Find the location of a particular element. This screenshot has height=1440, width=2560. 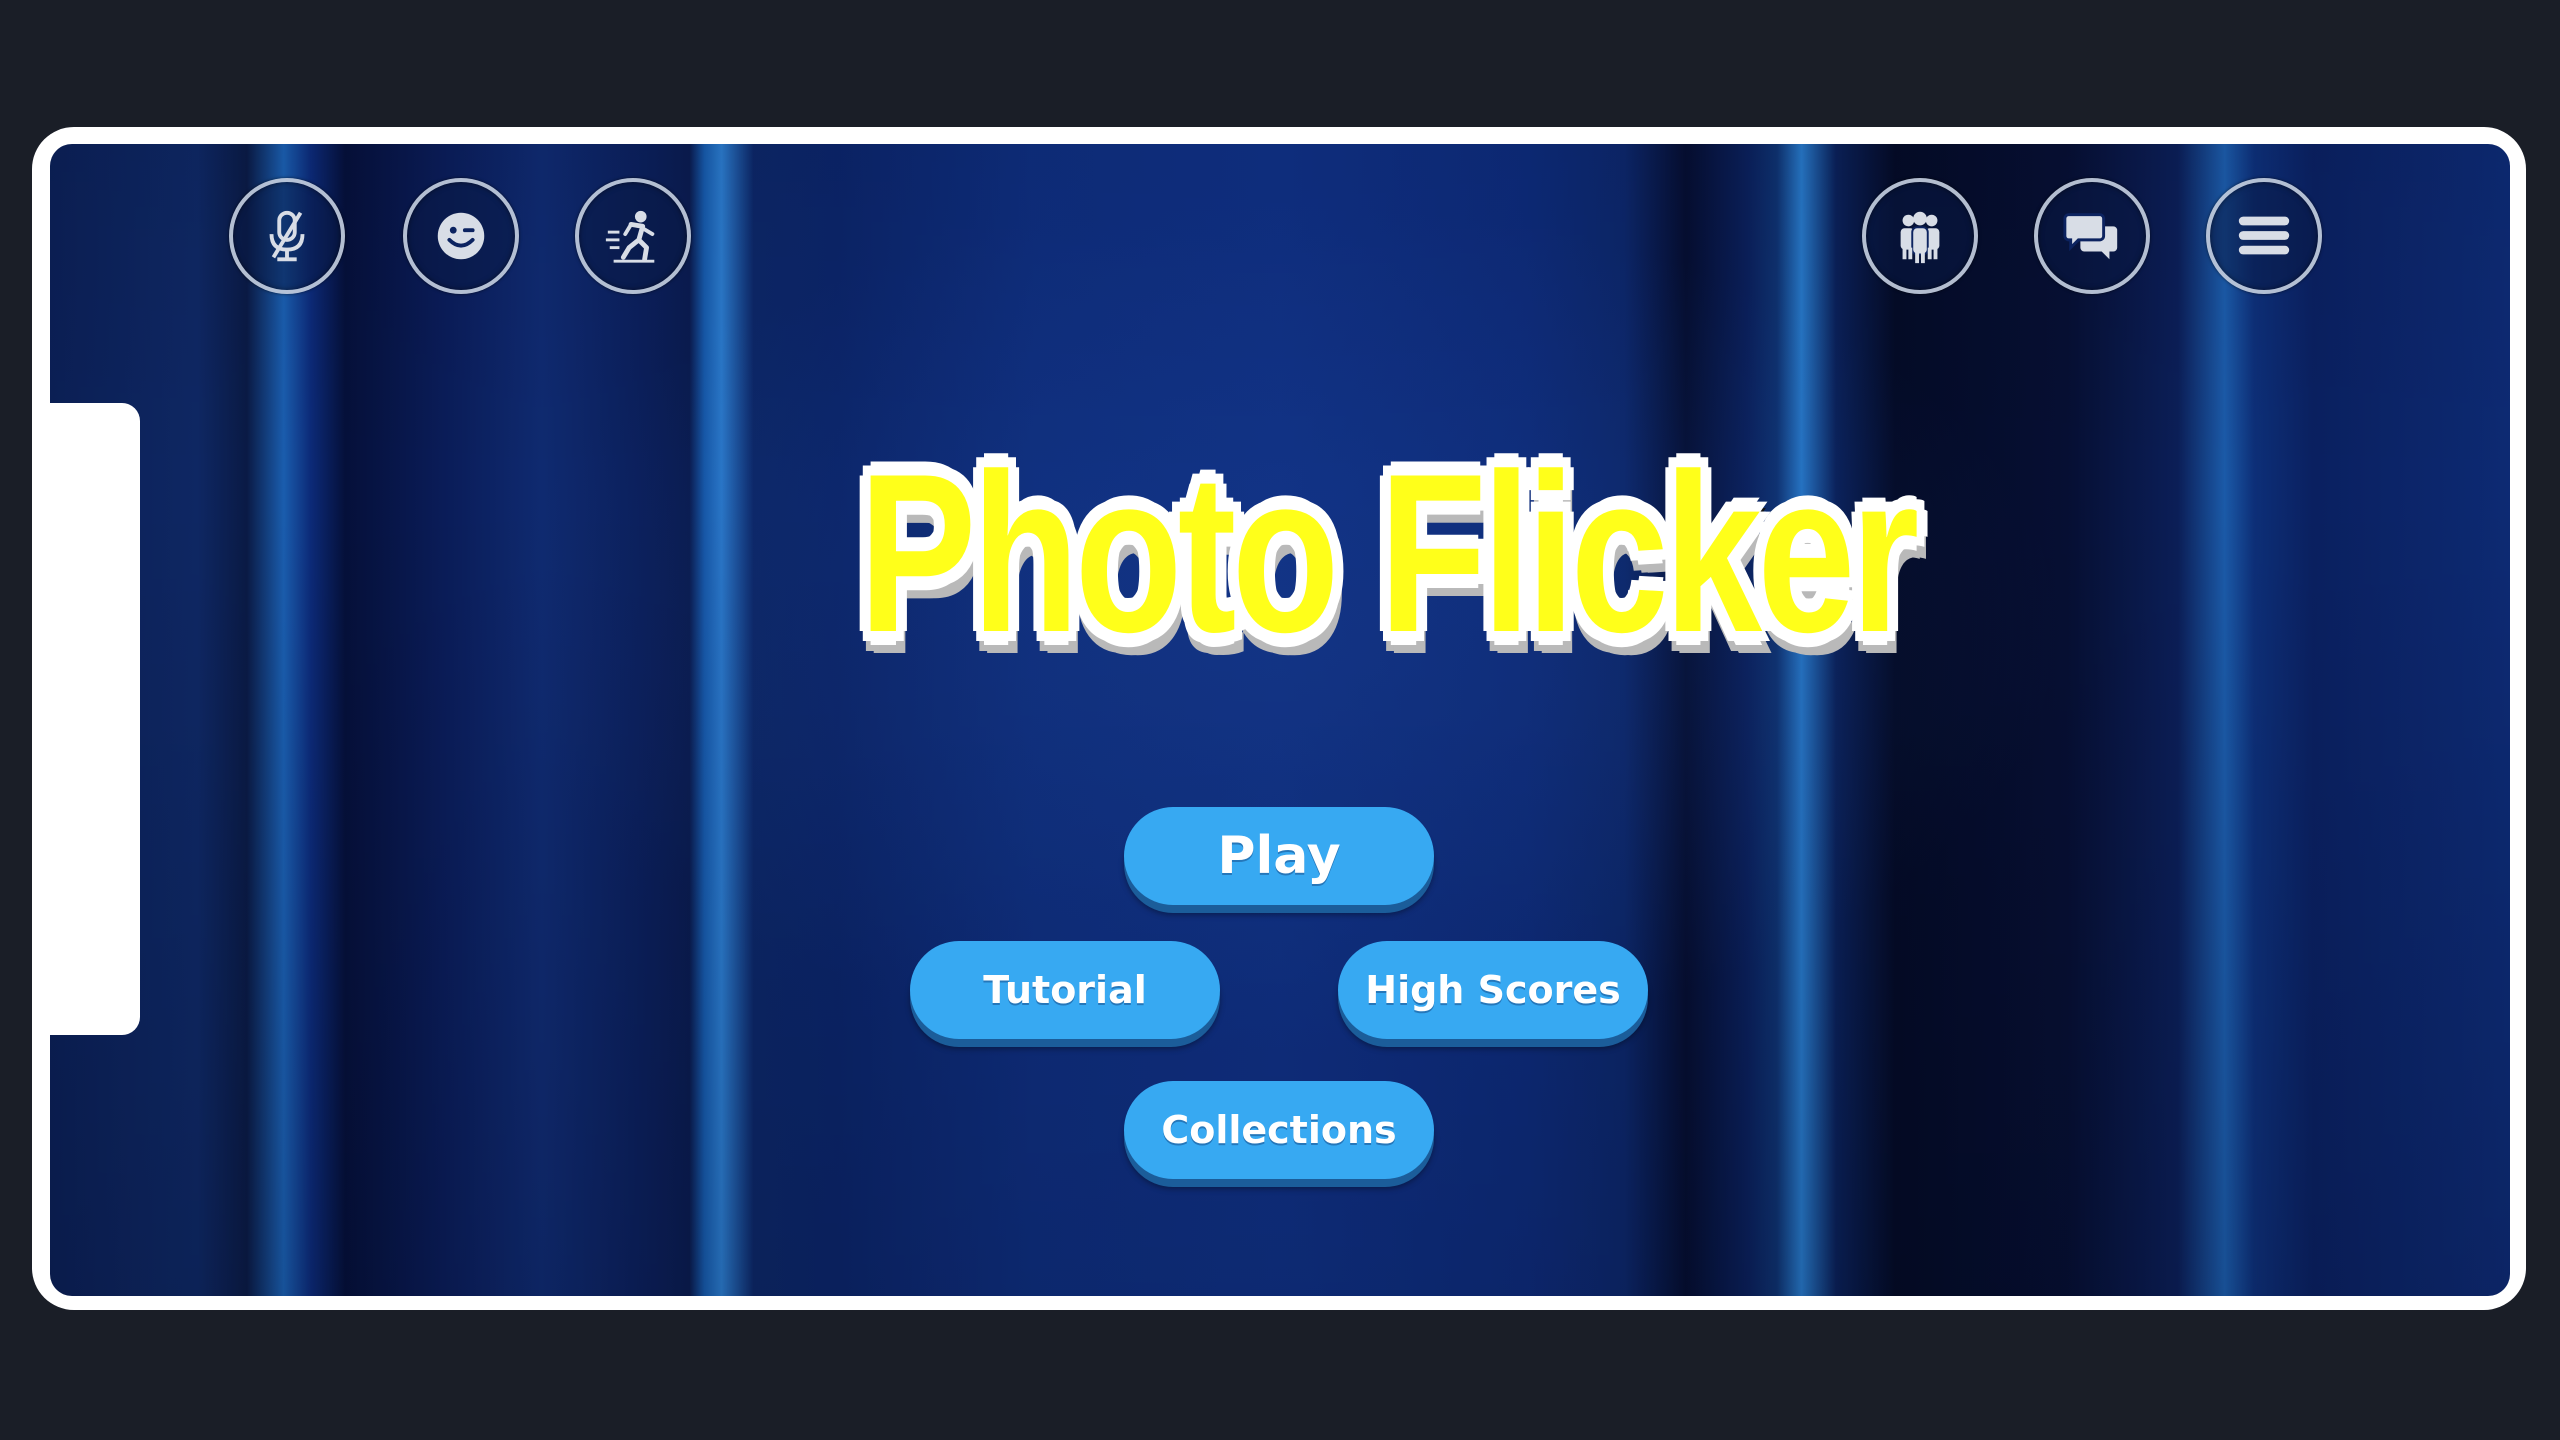

menu-icon is located at coordinates (2264, 235).